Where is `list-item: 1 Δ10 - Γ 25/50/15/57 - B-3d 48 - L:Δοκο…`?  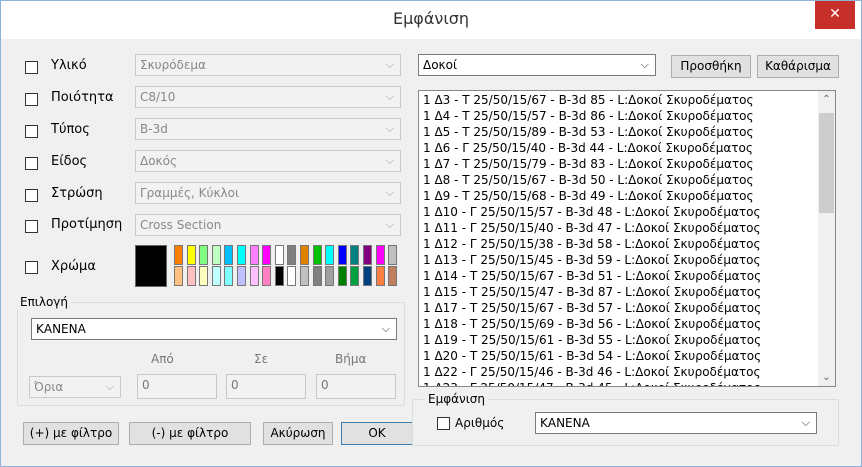 list-item: 1 Δ10 - Γ 25/50/15/57 - B-3d 48 - L:Δοκο… is located at coordinates (619, 212).